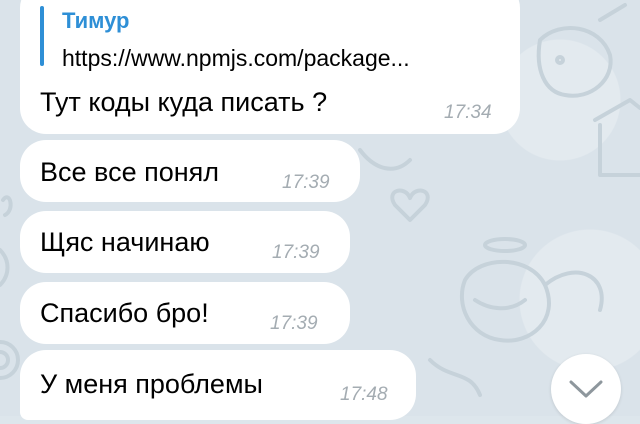  I want to click on message-text: Все все понял, so click(130, 172).